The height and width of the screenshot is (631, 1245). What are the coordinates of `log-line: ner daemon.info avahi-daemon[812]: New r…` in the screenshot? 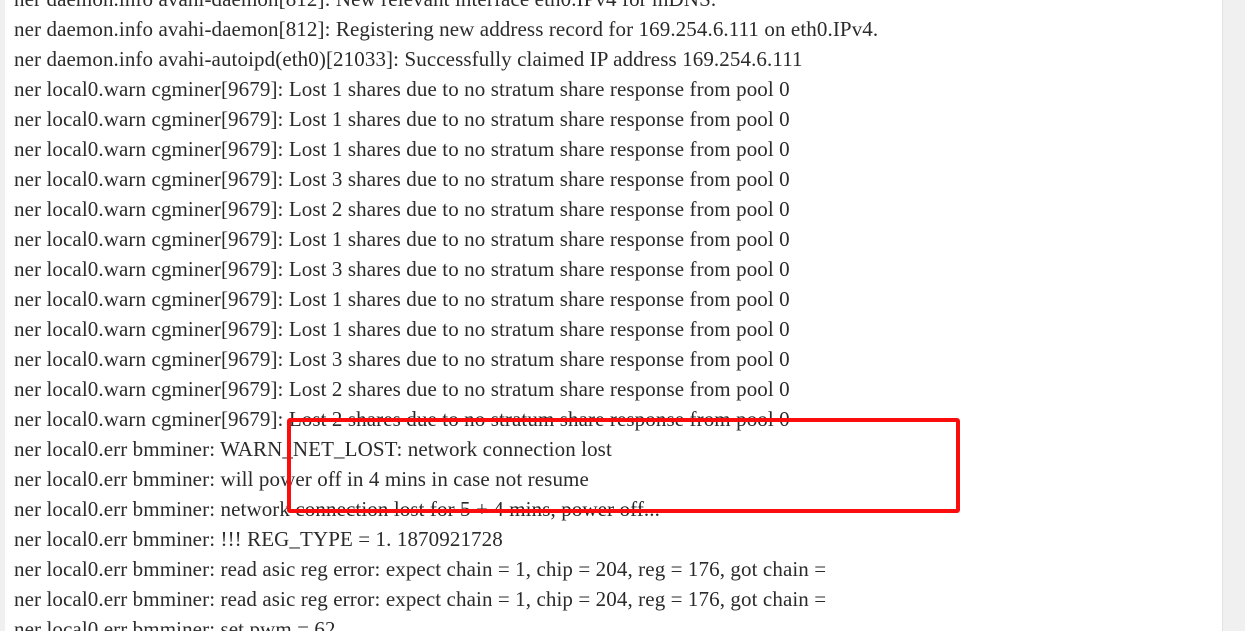 It's located at (613, 7).